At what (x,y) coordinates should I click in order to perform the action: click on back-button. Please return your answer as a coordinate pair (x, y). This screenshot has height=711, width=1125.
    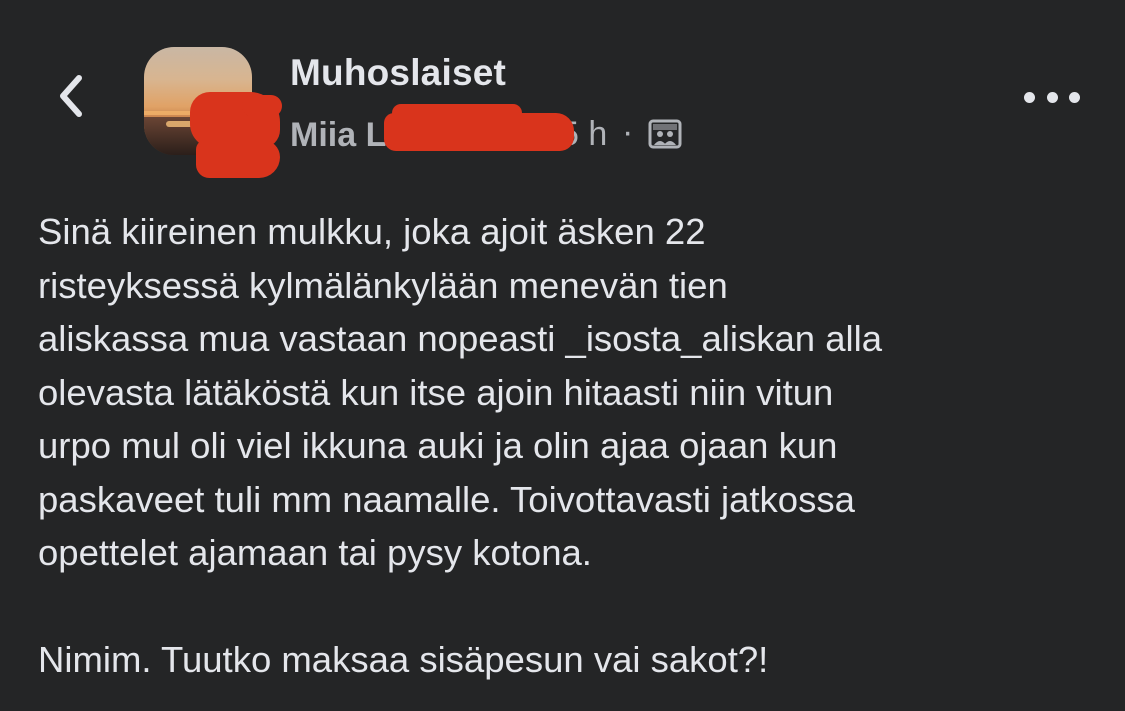
    Looking at the image, I should click on (70, 96).